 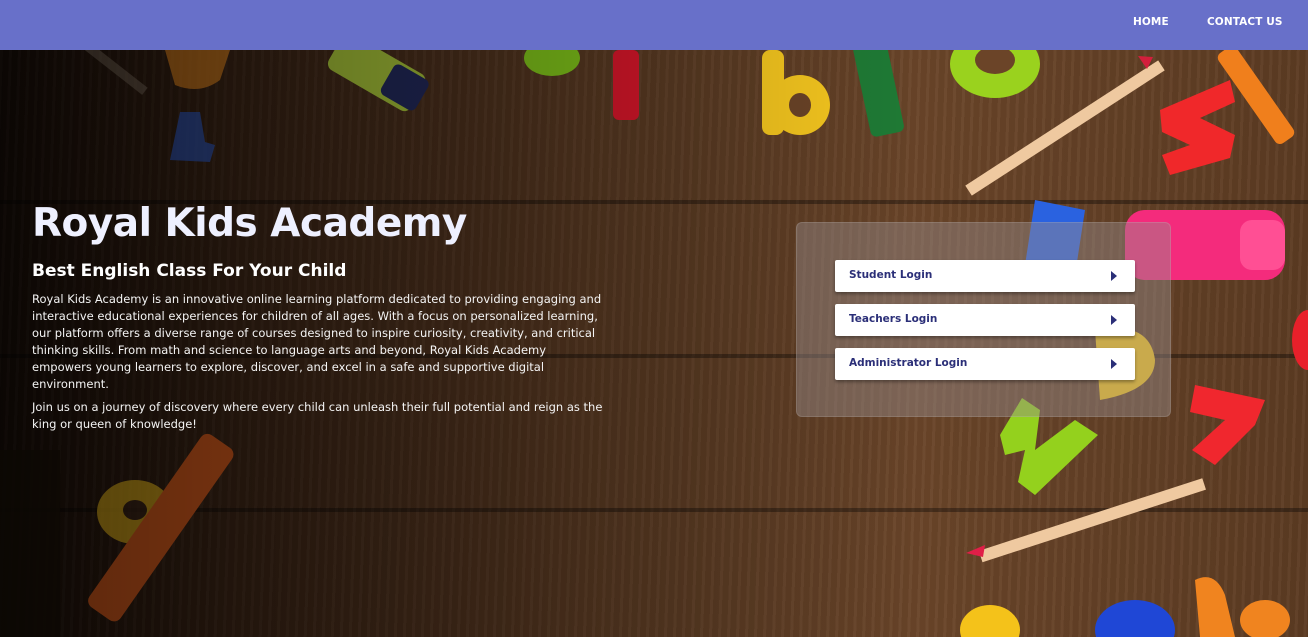 What do you see at coordinates (891, 275) in the screenshot?
I see `student-login-label: Student Login` at bounding box center [891, 275].